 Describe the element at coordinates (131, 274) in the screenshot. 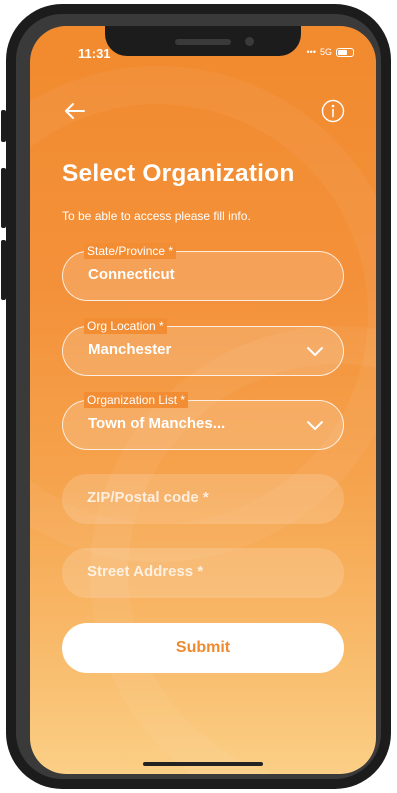

I see `state-province-value: Connecticut` at that location.